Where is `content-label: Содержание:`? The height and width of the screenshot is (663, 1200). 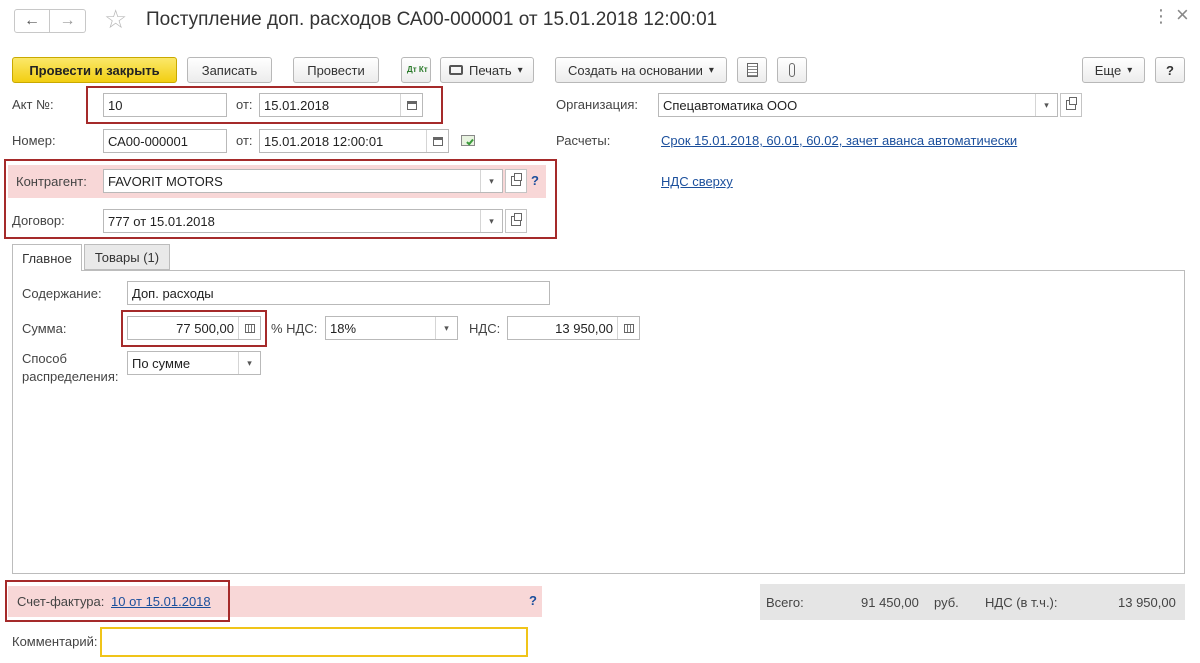 content-label: Содержание: is located at coordinates (62, 293).